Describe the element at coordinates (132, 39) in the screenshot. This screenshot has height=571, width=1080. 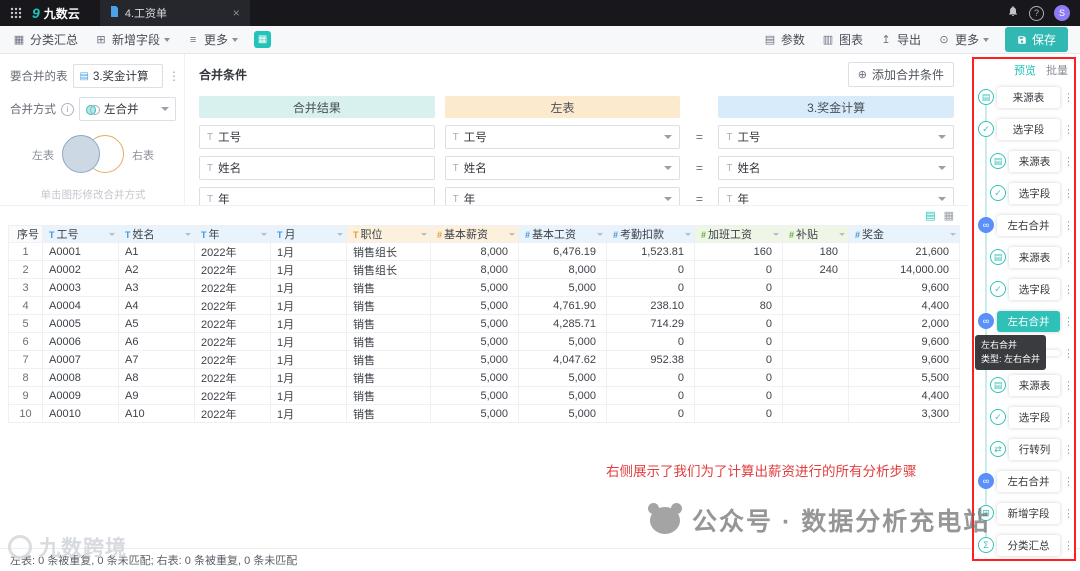
I see `add-field-button: 新增字段` at that location.